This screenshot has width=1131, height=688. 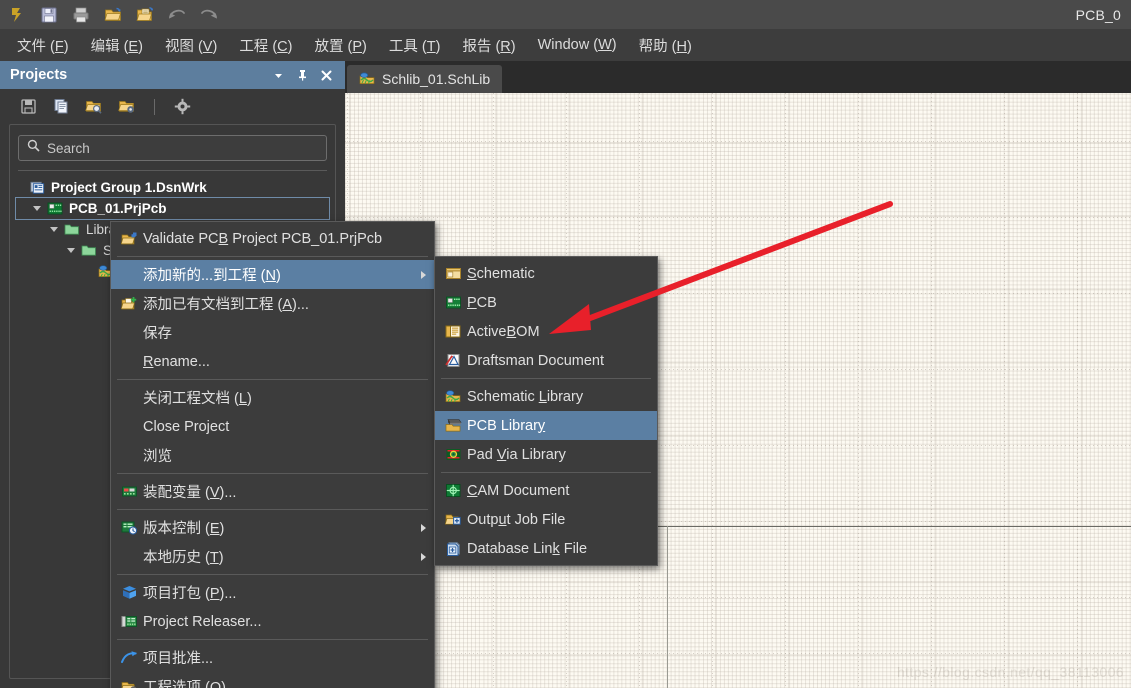 I want to click on menu-accel: u, so click(x=502, y=519).